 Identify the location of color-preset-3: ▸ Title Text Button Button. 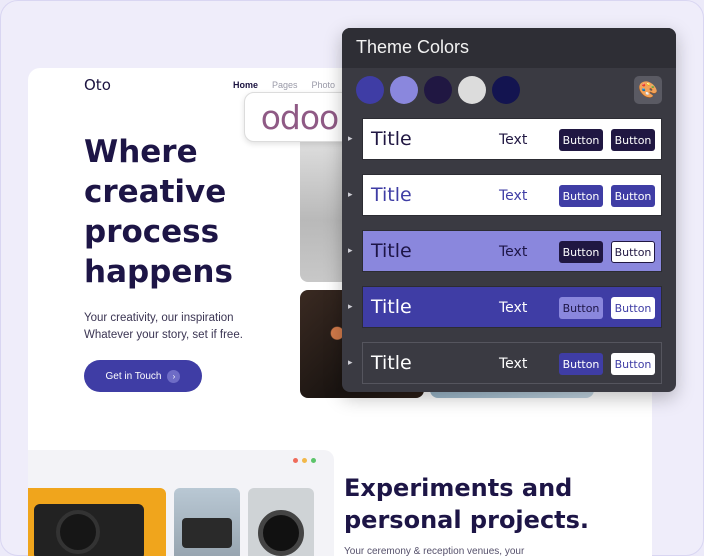
(505, 251).